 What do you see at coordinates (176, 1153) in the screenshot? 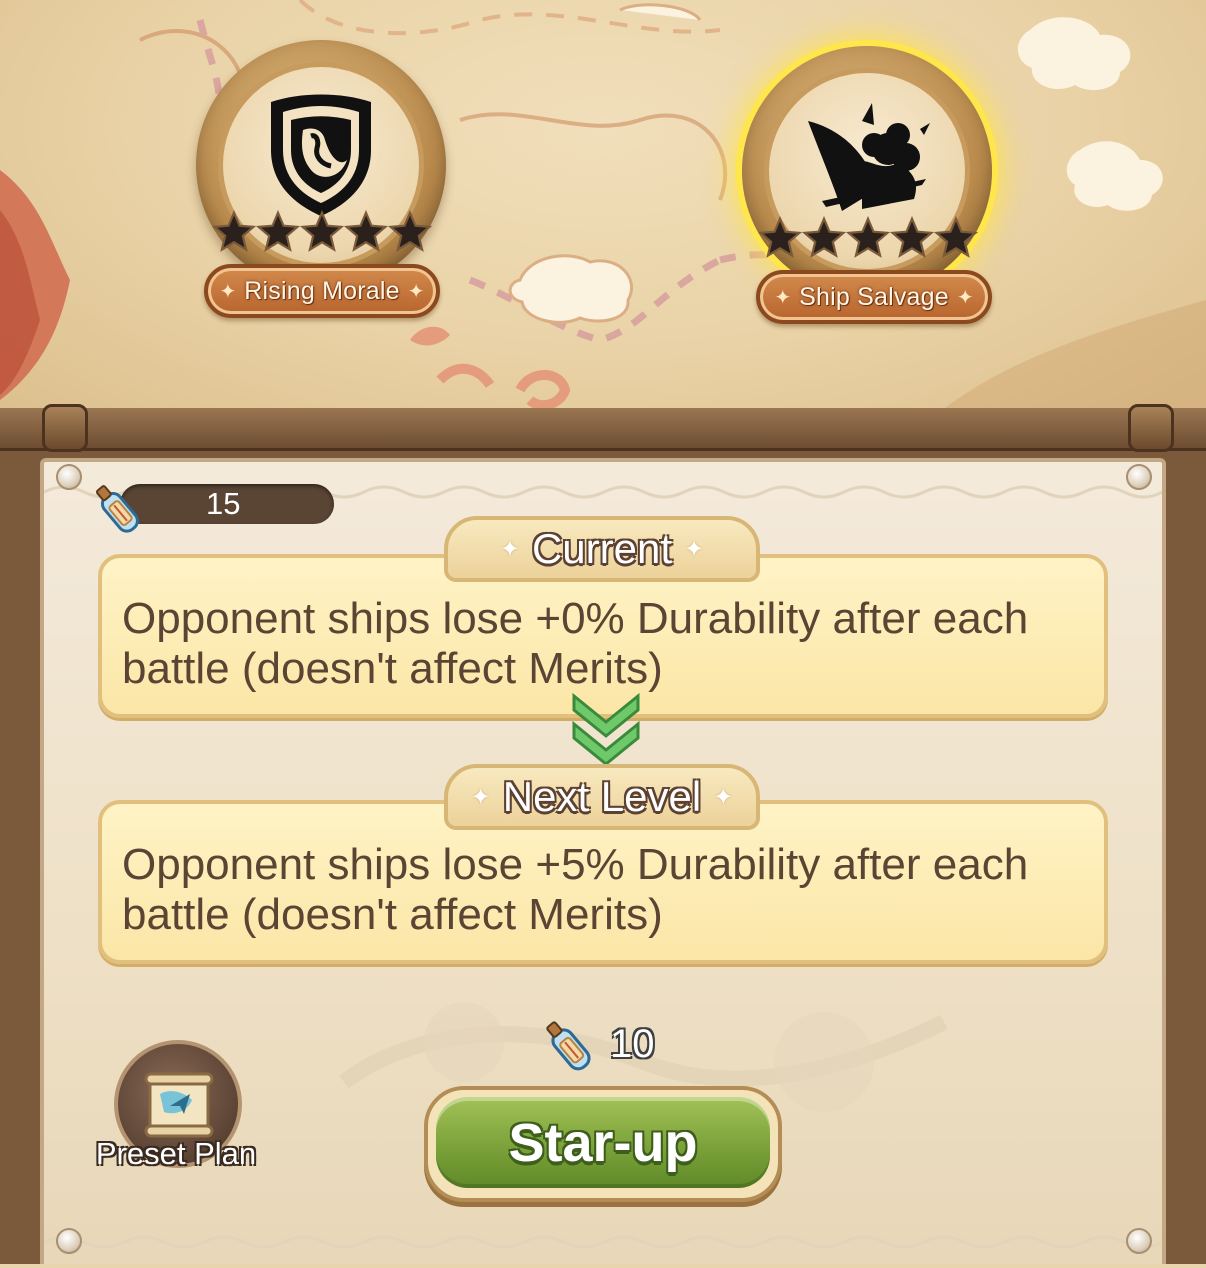
I see `preset-plan-label: Preset Plan` at bounding box center [176, 1153].